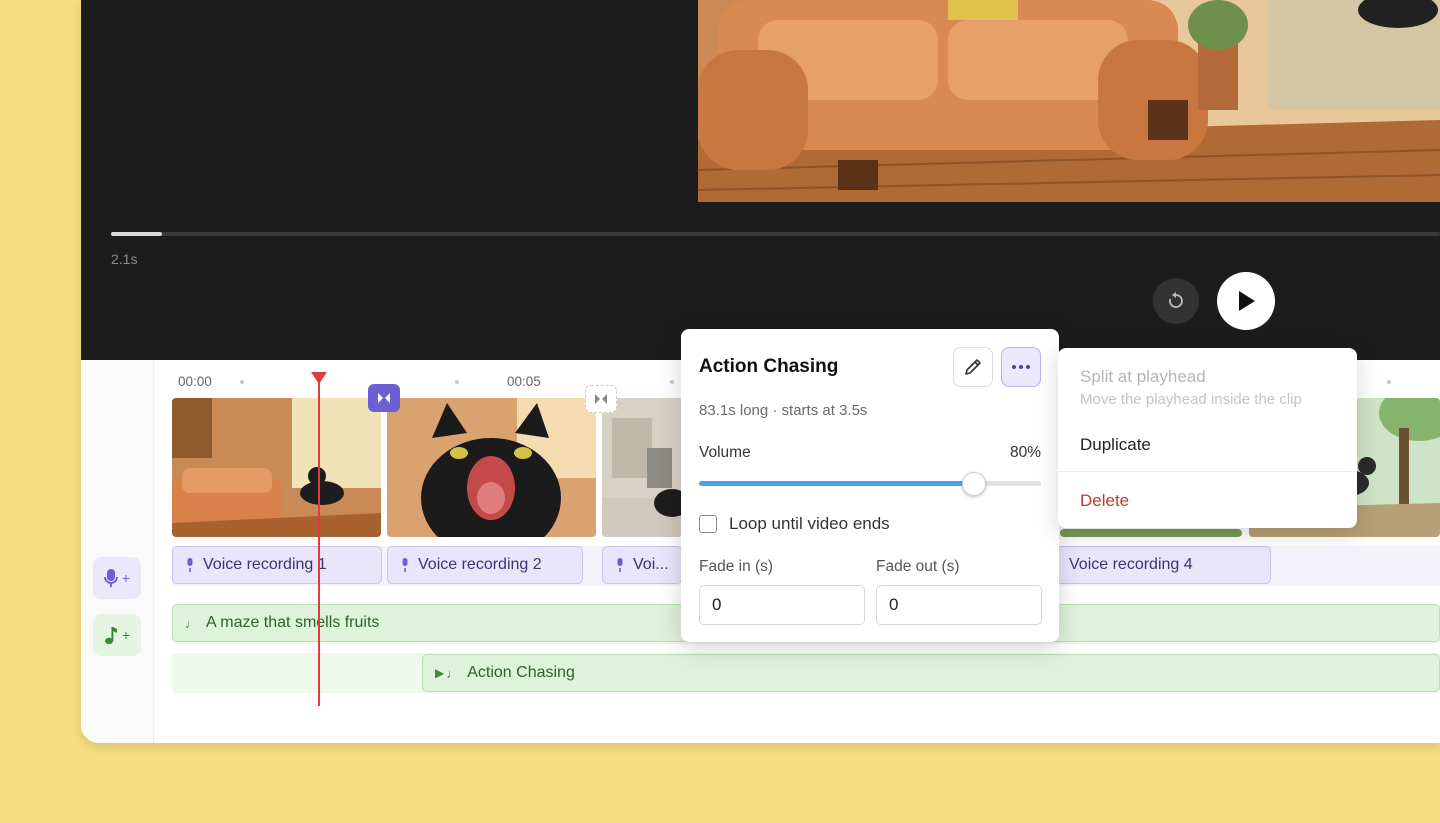 The height and width of the screenshot is (823, 1440). I want to click on volume-slider-thumb, so click(973, 484).